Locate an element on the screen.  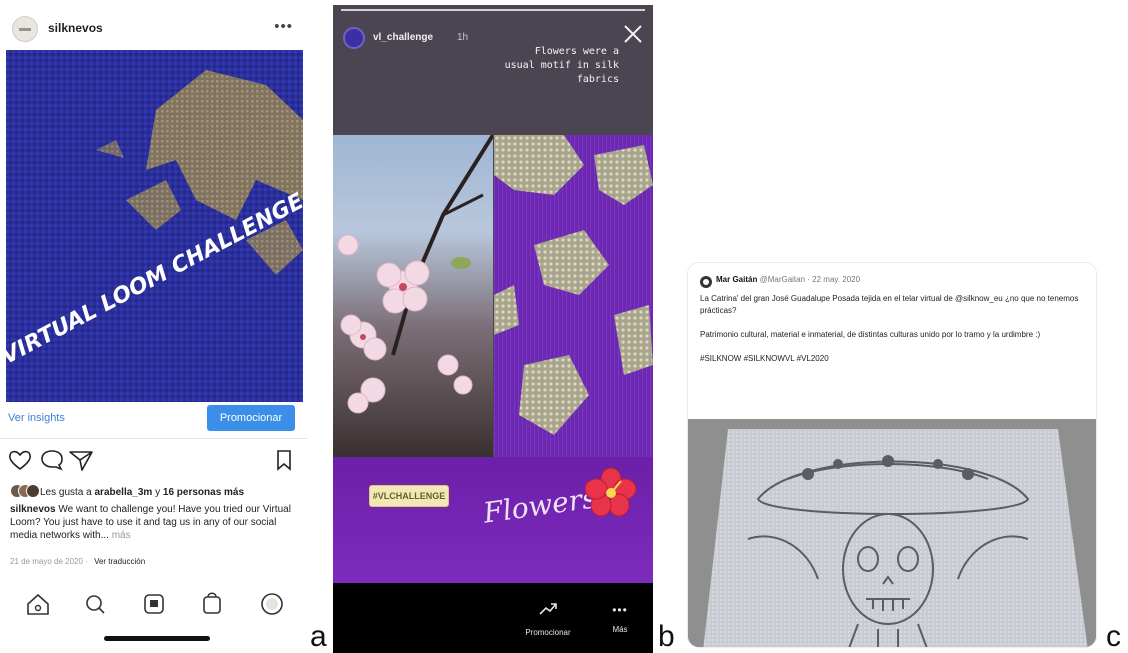
reels-icon is located at coordinates (154, 604).